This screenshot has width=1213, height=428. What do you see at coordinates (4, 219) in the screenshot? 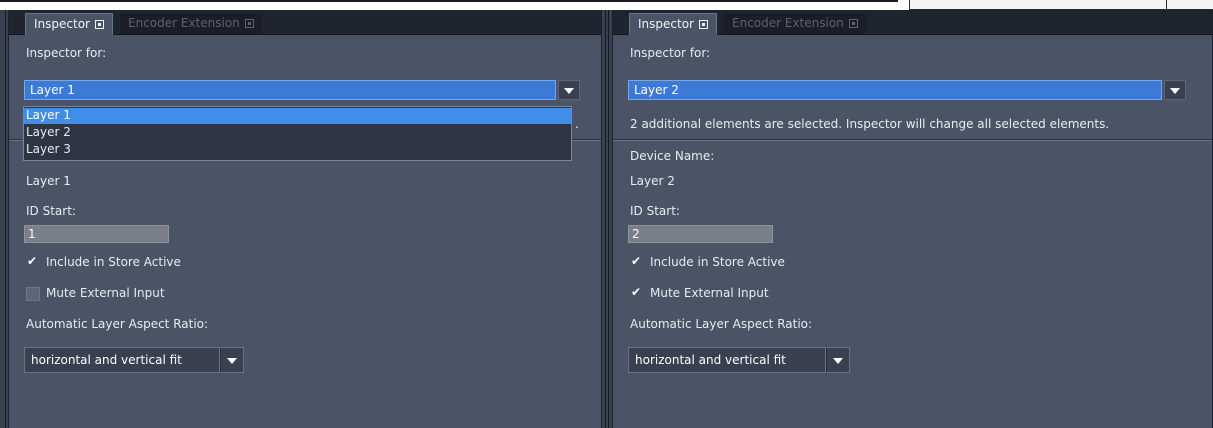
I see `left-edge-splitter` at bounding box center [4, 219].